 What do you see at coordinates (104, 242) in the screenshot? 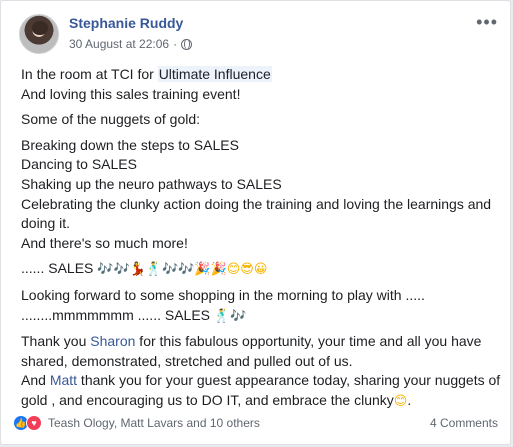
I see `nugget-item: And there's so much more!` at bounding box center [104, 242].